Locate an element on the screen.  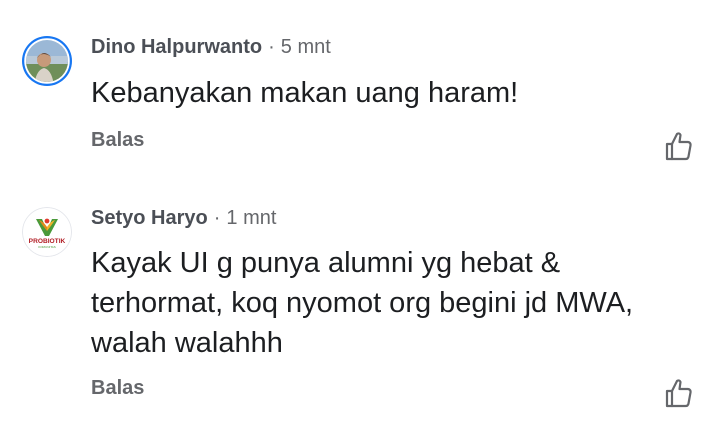
probiotik-logo-icon: PROBIOTIK KOMUNITAS is located at coordinates (47, 232).